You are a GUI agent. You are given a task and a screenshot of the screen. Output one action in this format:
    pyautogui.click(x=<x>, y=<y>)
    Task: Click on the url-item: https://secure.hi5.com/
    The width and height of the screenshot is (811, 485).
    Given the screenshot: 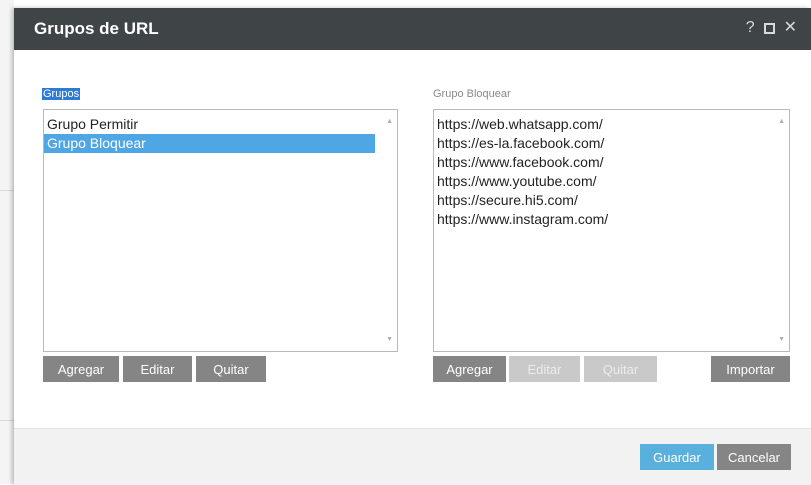 What is the action you would take?
    pyautogui.click(x=611, y=200)
    